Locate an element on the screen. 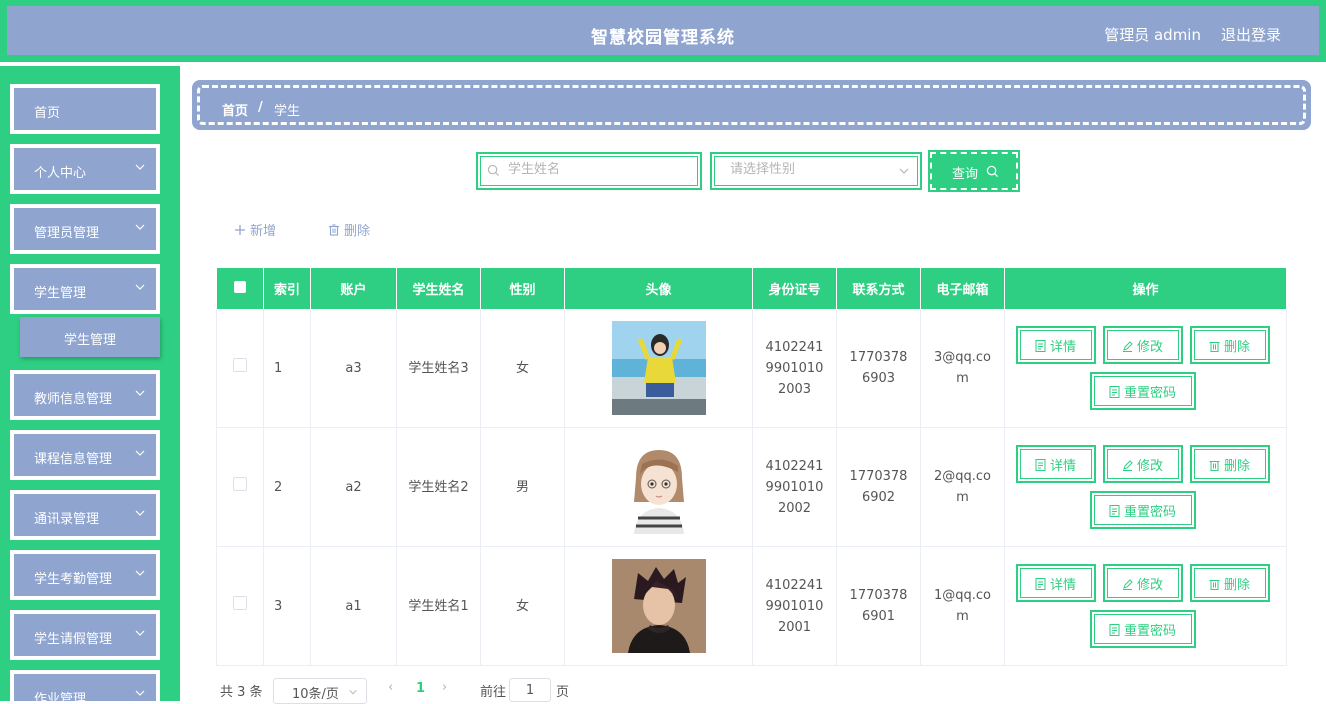 This screenshot has width=1326, height=704. sidebar-item-attendance: 学生考勤管理 is located at coordinates (85, 575).